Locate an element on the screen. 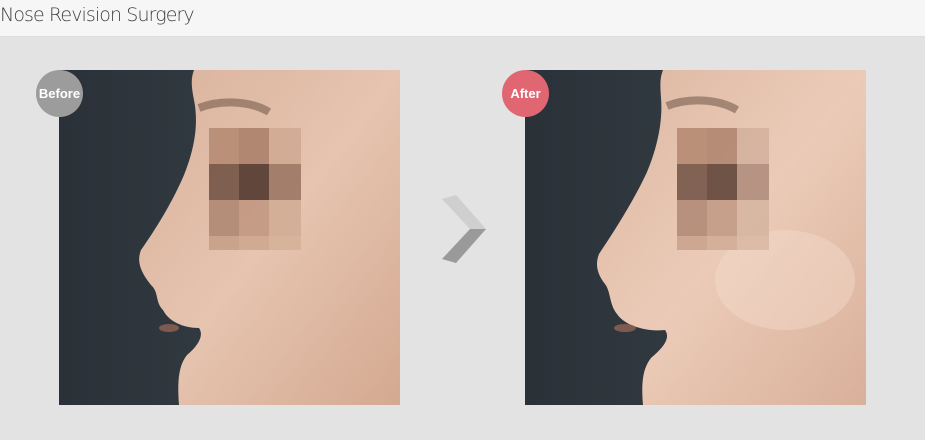 This screenshot has width=925, height=440. title-bar: Nose Revision Surgery is located at coordinates (462, 18).